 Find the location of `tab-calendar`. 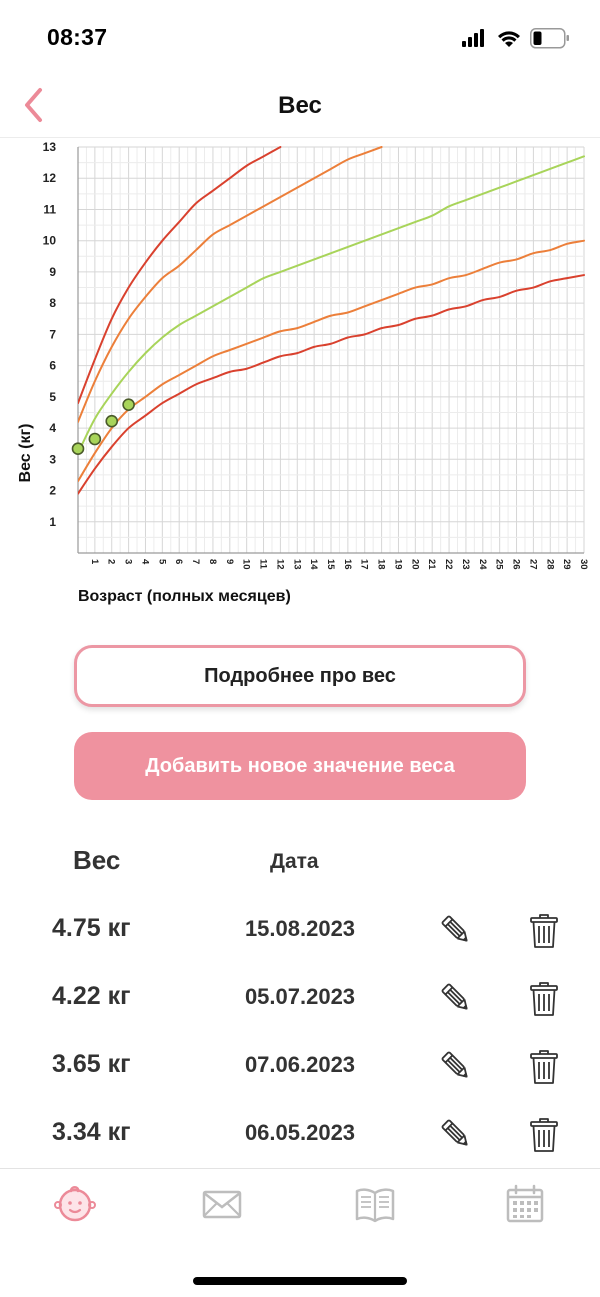

tab-calendar is located at coordinates (525, 1204).